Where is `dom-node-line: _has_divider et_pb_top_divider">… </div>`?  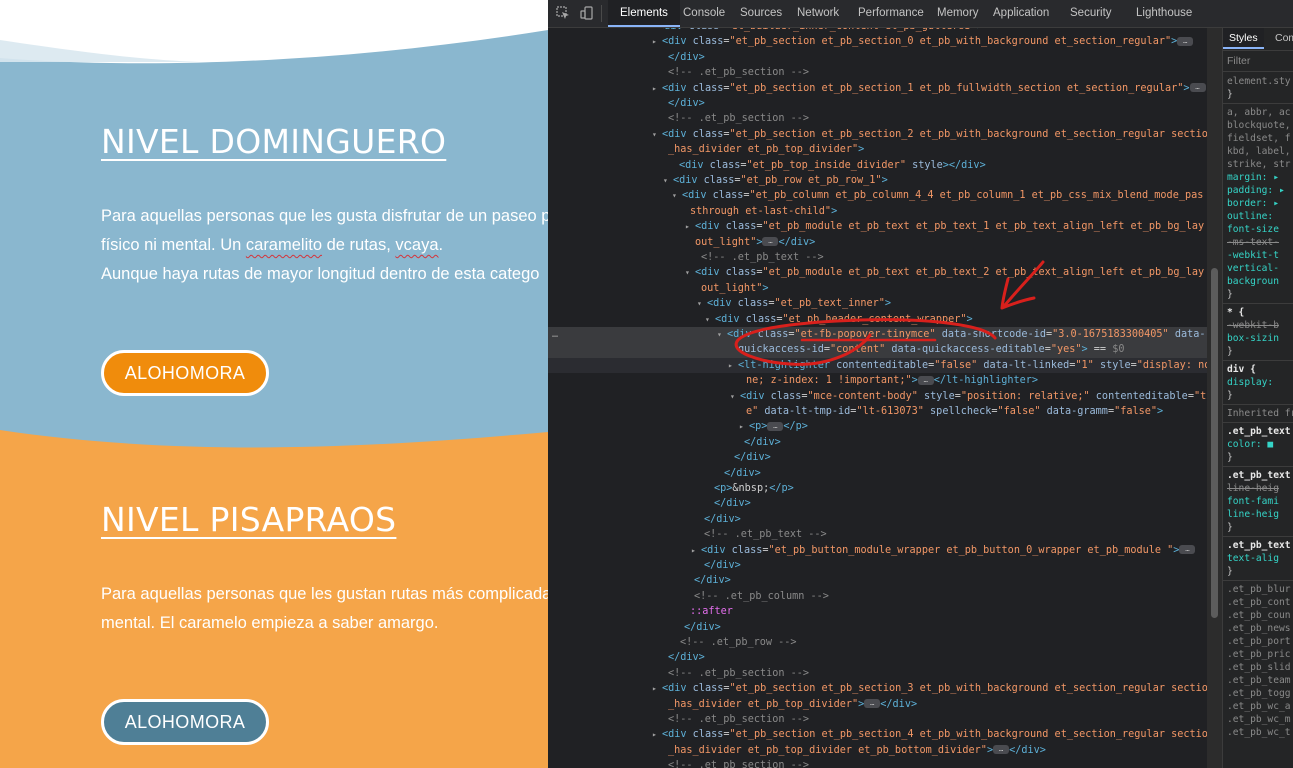 dom-node-line: _has_divider et_pb_top_divider">… </div> is located at coordinates (877, 704).